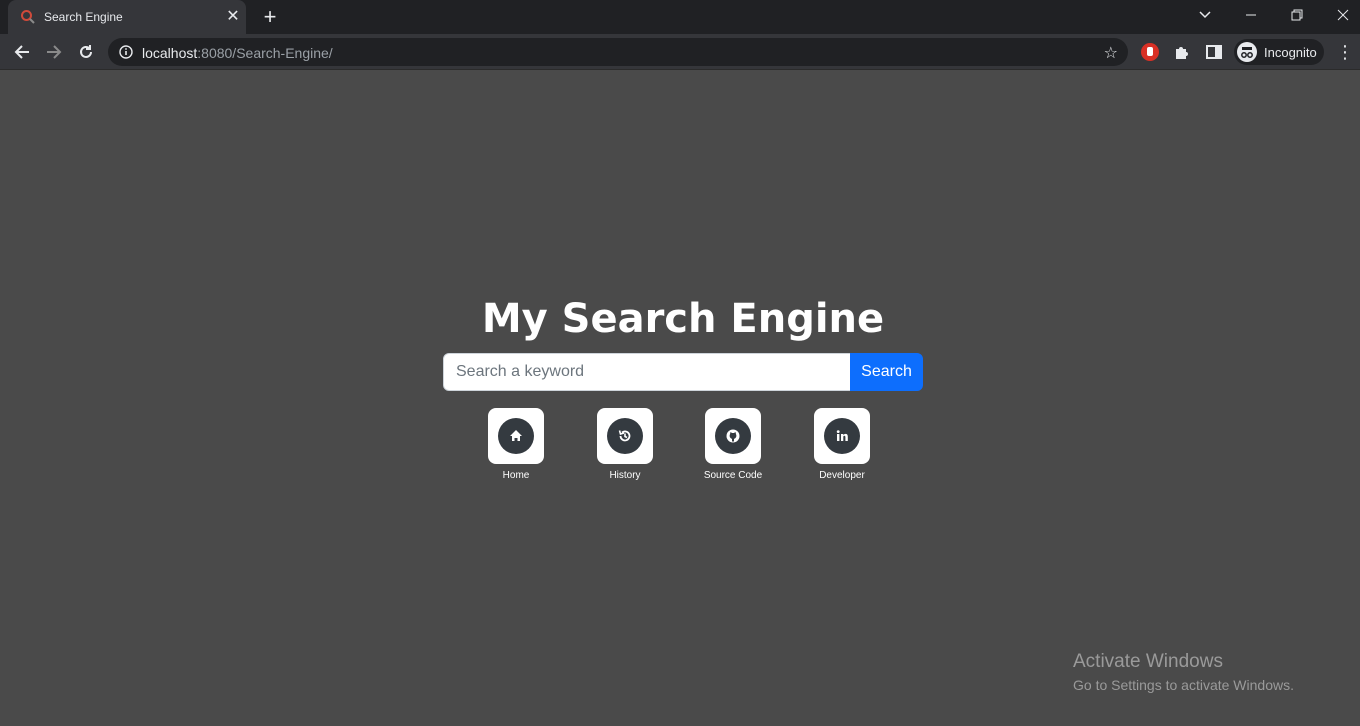  I want to click on watermark-subtitle: Go to Settings to activate Windows., so click(1183, 685).